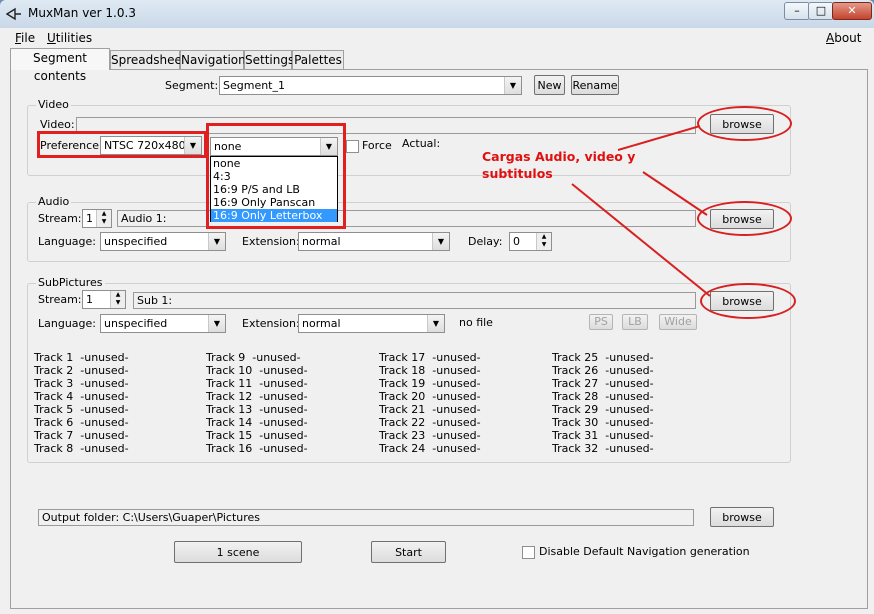 This screenshot has height=614, width=874. Describe the element at coordinates (430, 435) in the screenshot. I see `track-item: Track 23 -unused-` at that location.